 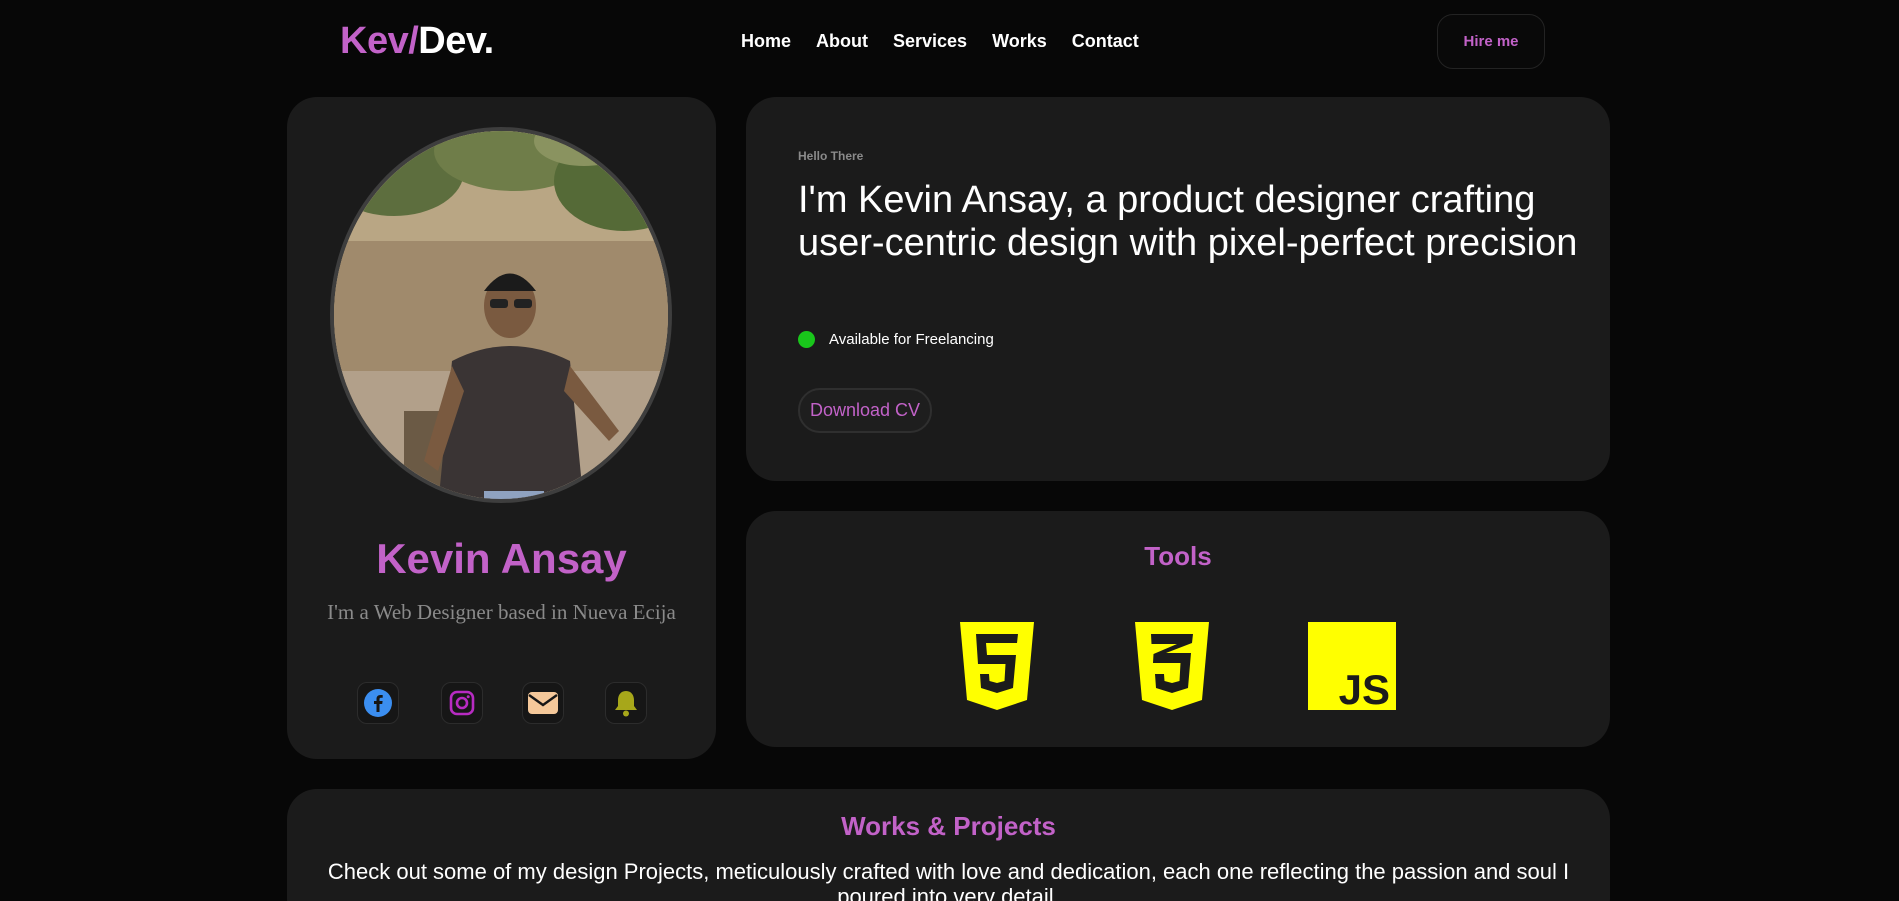 I want to click on intro-eyebrow: Hello There, so click(x=831, y=156).